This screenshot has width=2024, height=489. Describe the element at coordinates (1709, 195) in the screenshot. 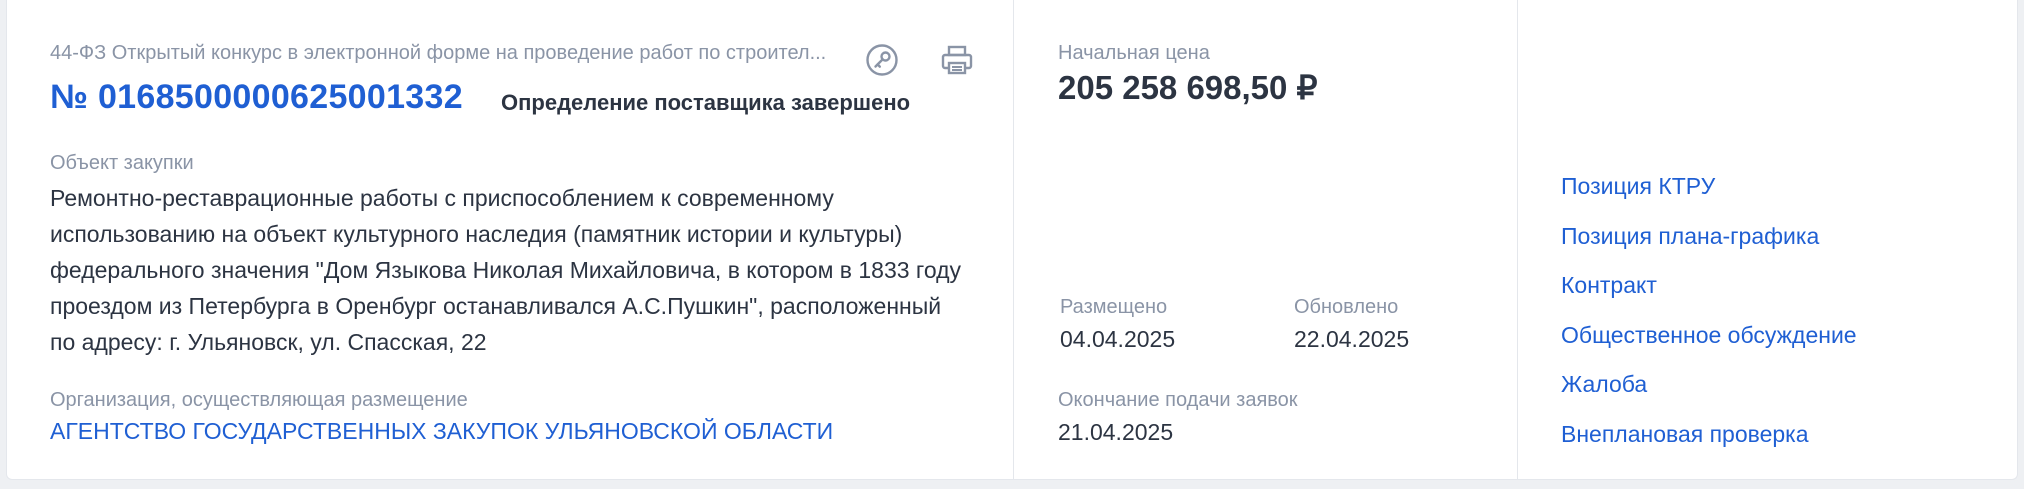

I see `link-ktru-position: Позиция КТРУ` at that location.